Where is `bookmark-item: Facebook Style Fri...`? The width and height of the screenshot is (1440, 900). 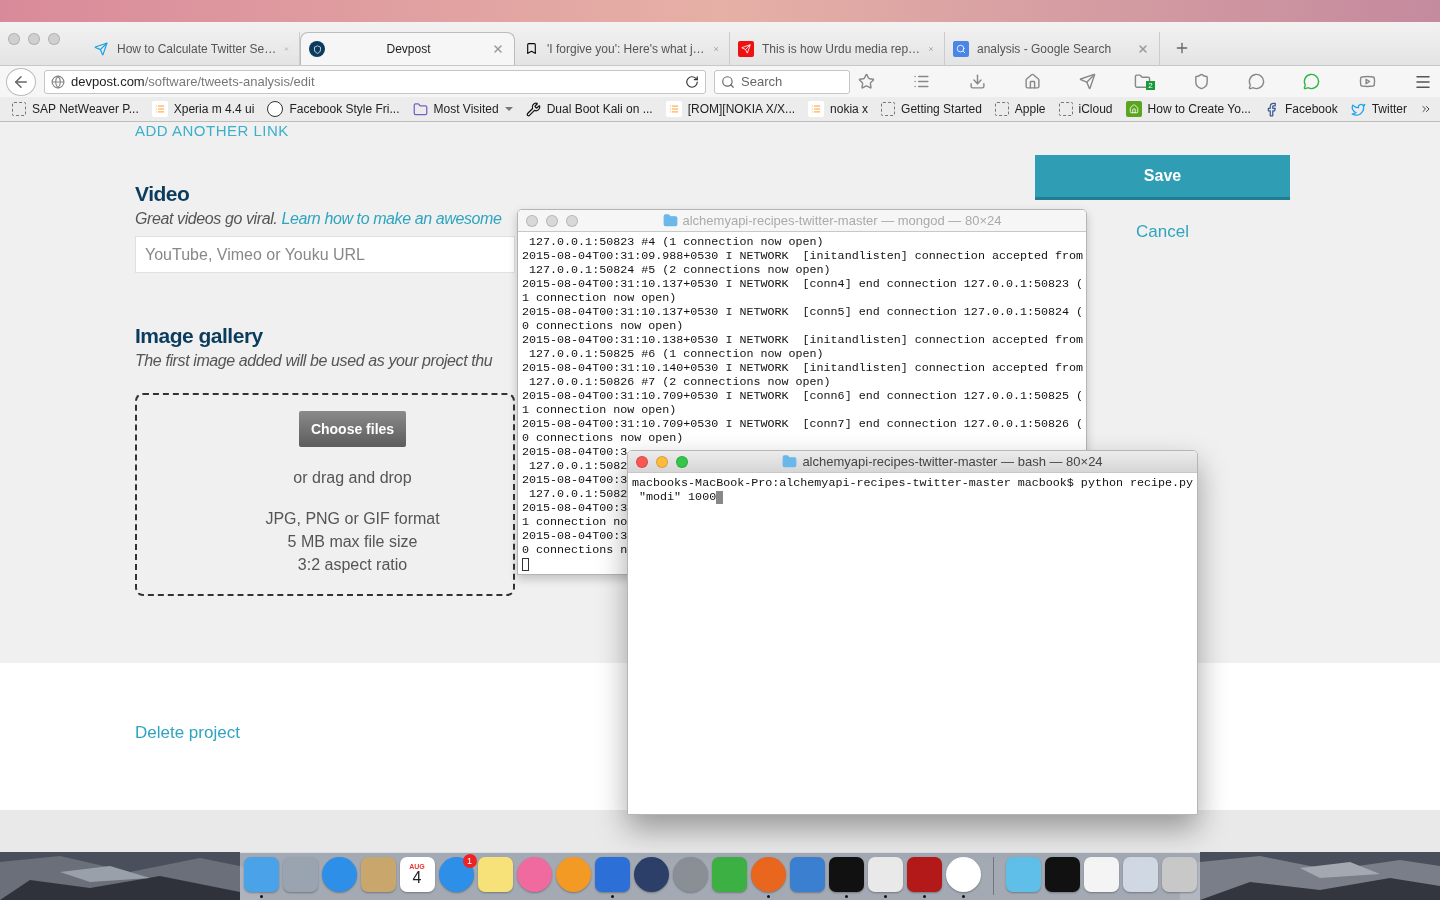
bookmark-item: Facebook Style Fri... is located at coordinates (333, 109).